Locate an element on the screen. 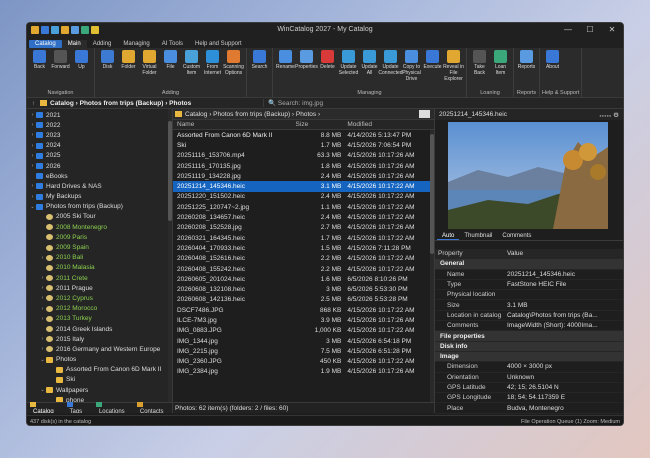  tree-item-ski: Ski is located at coordinates (99, 380).